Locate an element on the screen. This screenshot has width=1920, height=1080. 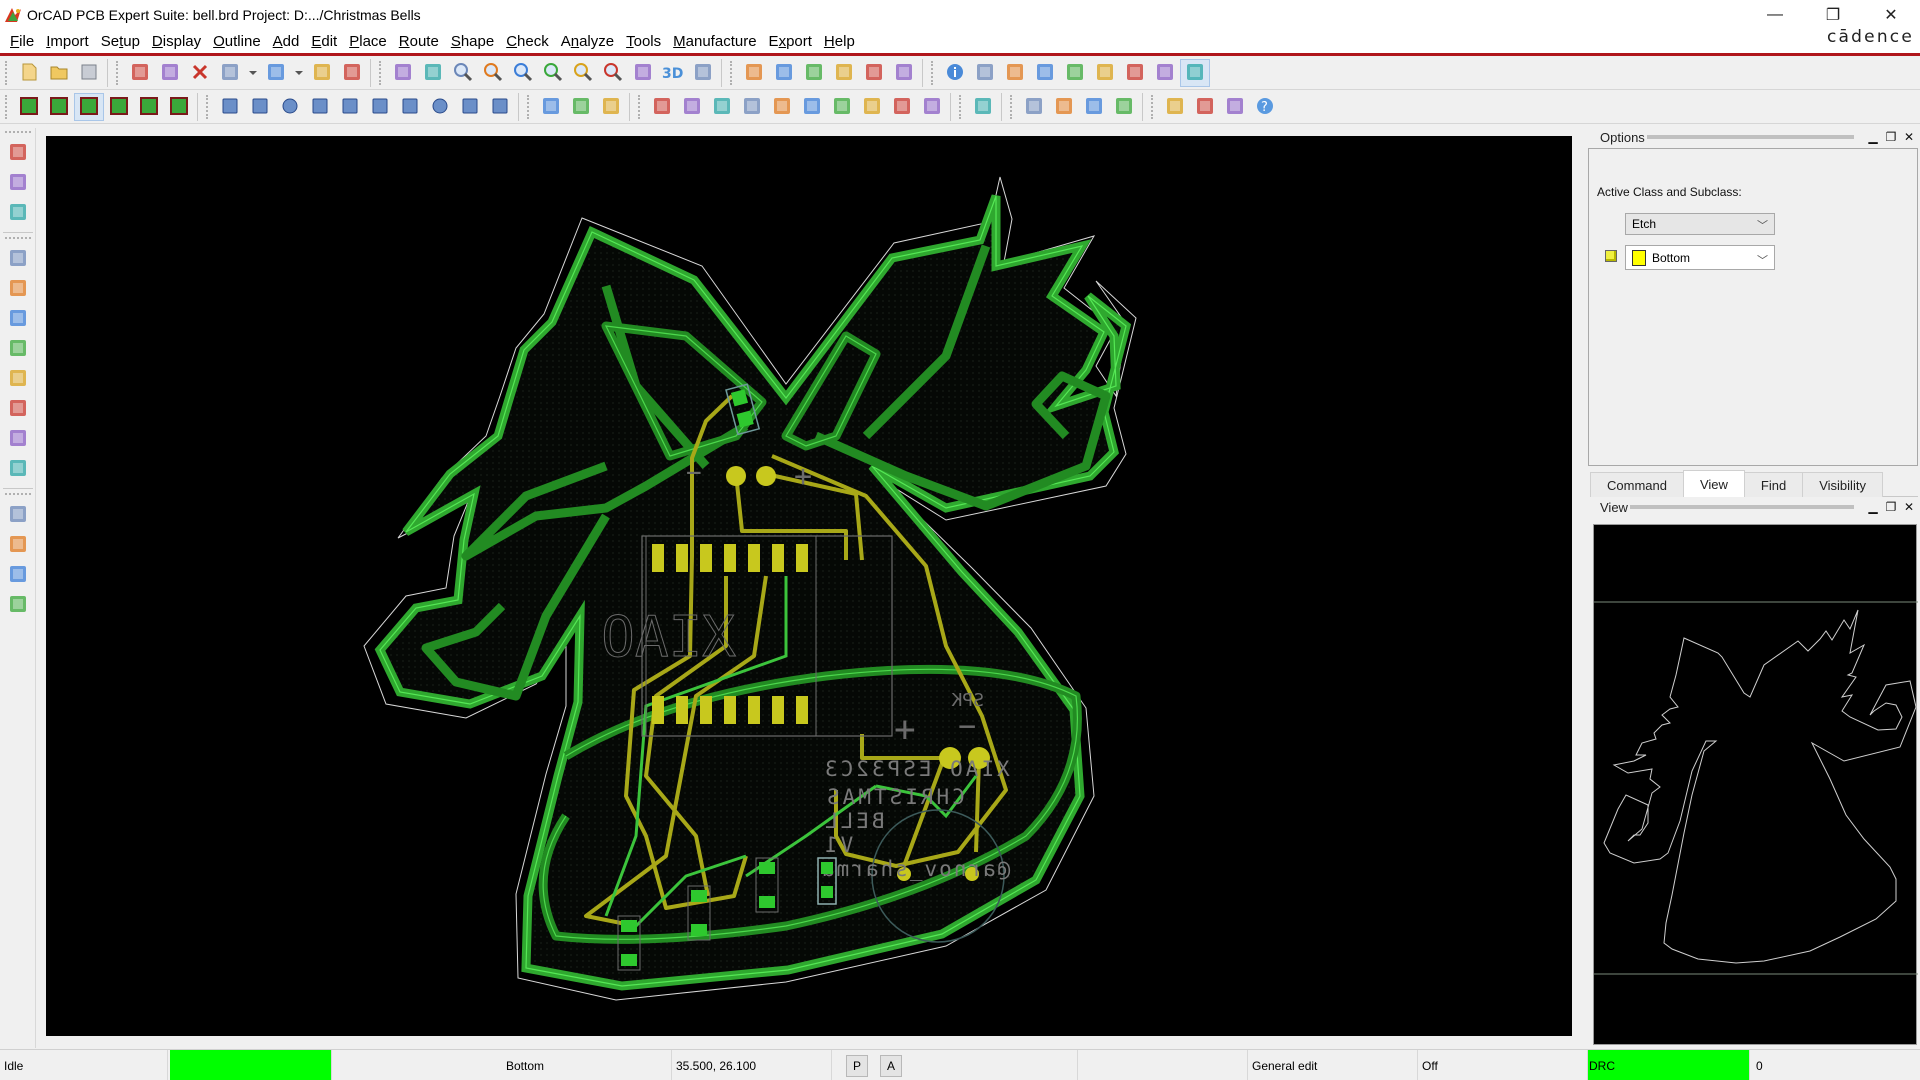
add-text-button is located at coordinates (18, 575).